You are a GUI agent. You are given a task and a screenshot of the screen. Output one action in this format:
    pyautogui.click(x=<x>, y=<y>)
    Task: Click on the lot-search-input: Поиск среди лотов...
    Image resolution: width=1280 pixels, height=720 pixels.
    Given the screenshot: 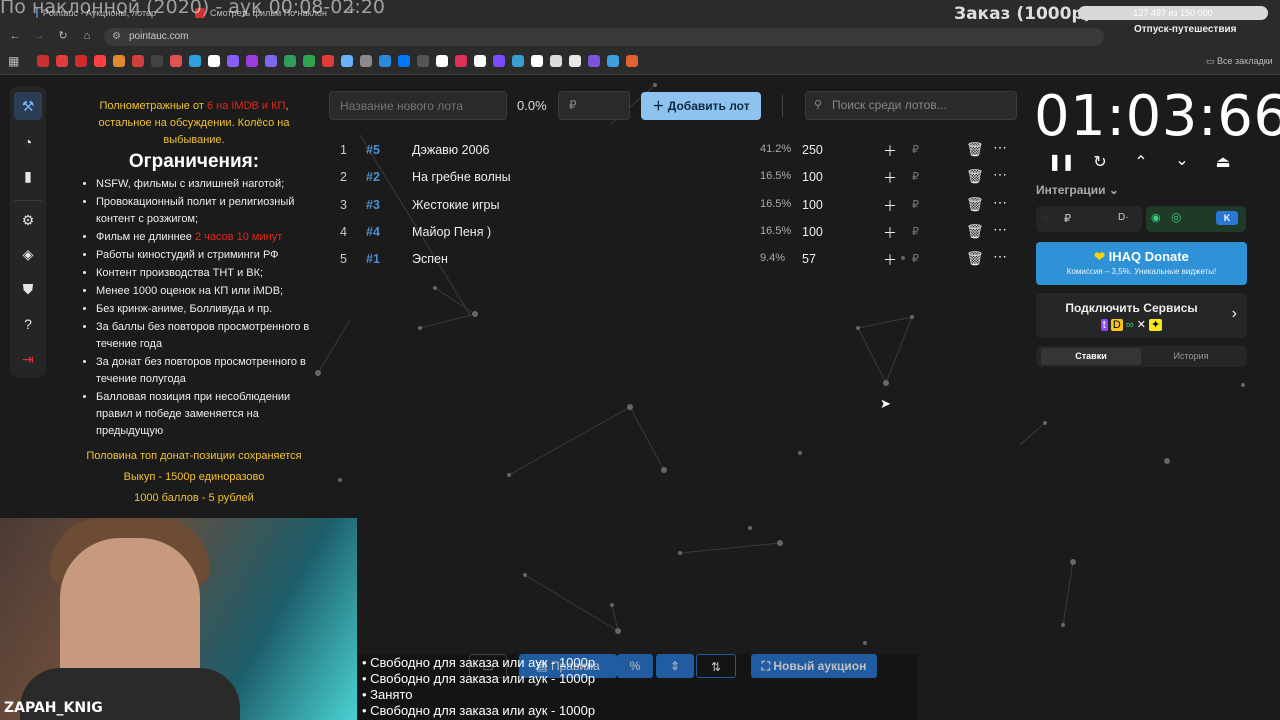 What is the action you would take?
    pyautogui.click(x=911, y=105)
    